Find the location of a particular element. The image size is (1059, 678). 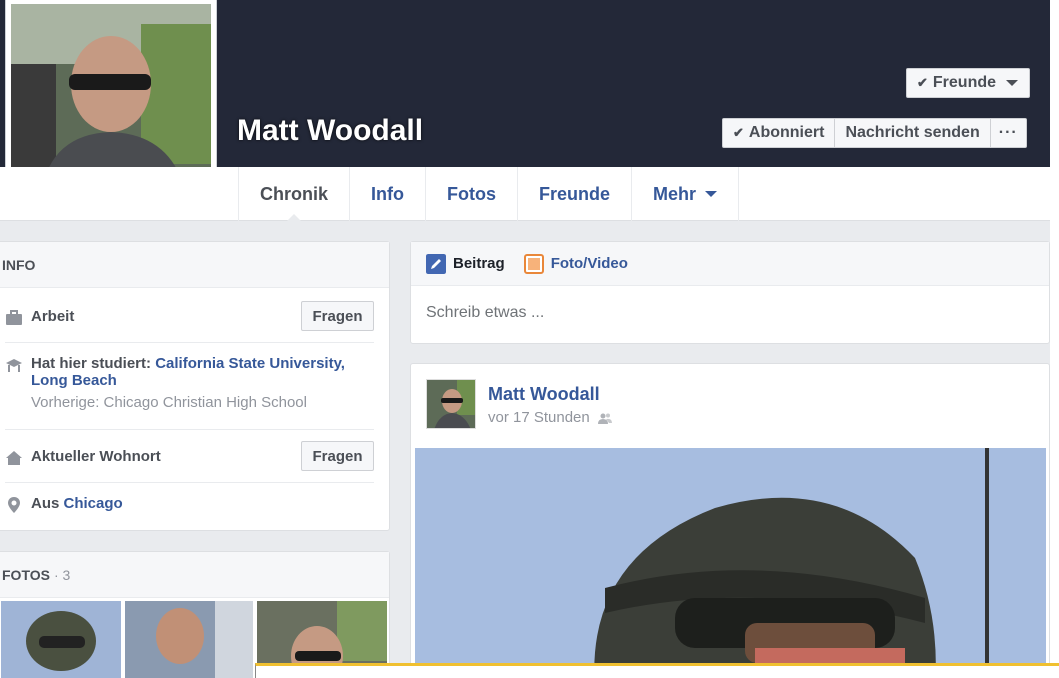

profile-photo-image is located at coordinates (111, 98).